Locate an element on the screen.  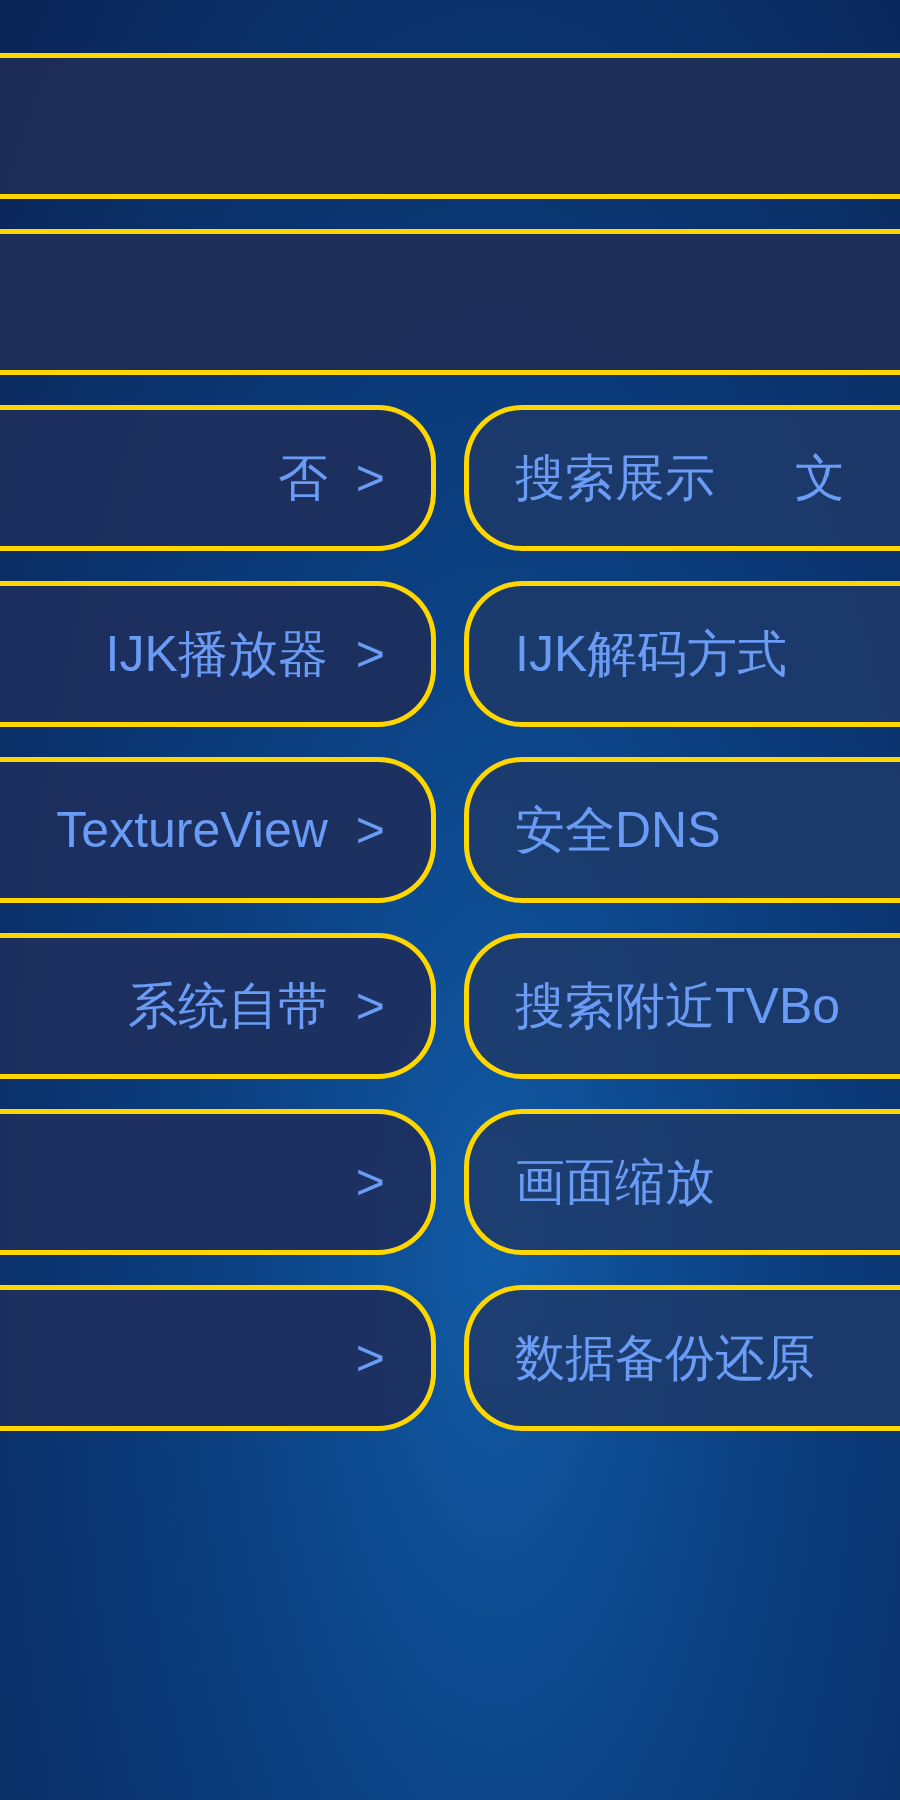
setting-item-button: 安全DNS is located at coordinates (682, 830).